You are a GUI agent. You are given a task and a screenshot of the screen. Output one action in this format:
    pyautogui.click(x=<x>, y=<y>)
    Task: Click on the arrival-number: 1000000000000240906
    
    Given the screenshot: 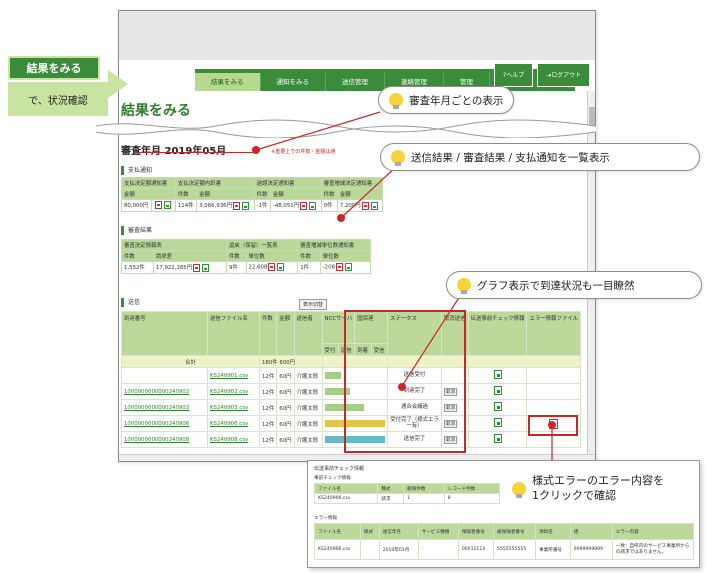 What is the action you would take?
    pyautogui.click(x=164, y=423)
    